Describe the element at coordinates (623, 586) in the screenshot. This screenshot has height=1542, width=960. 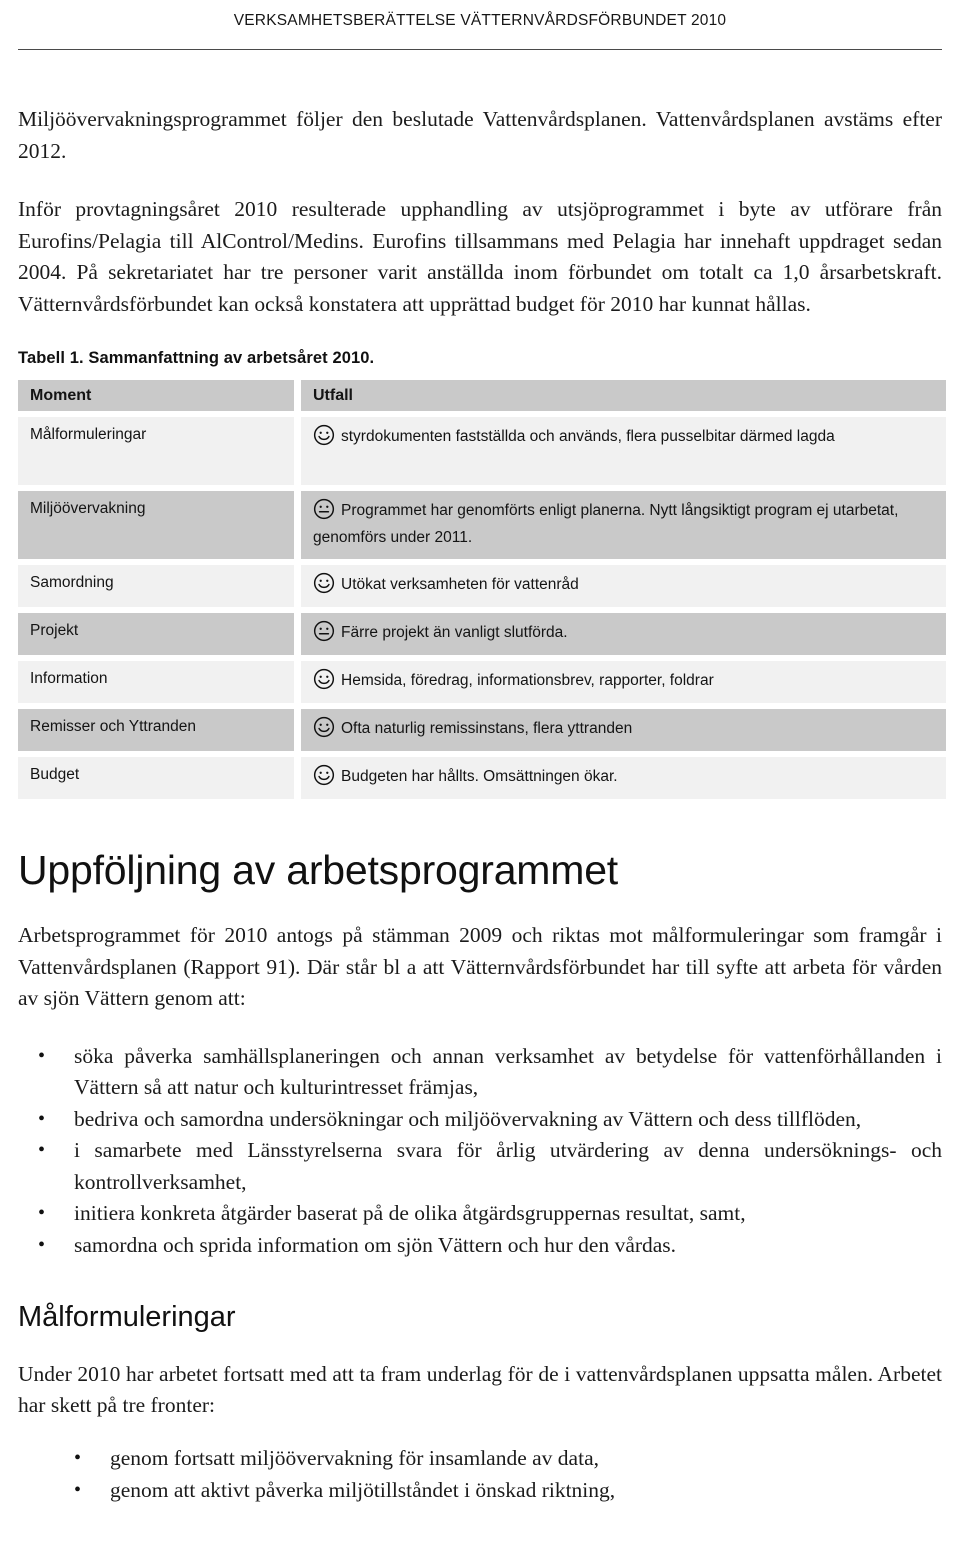
I see `table-row: Utökat verksamheten för vattenråd` at that location.